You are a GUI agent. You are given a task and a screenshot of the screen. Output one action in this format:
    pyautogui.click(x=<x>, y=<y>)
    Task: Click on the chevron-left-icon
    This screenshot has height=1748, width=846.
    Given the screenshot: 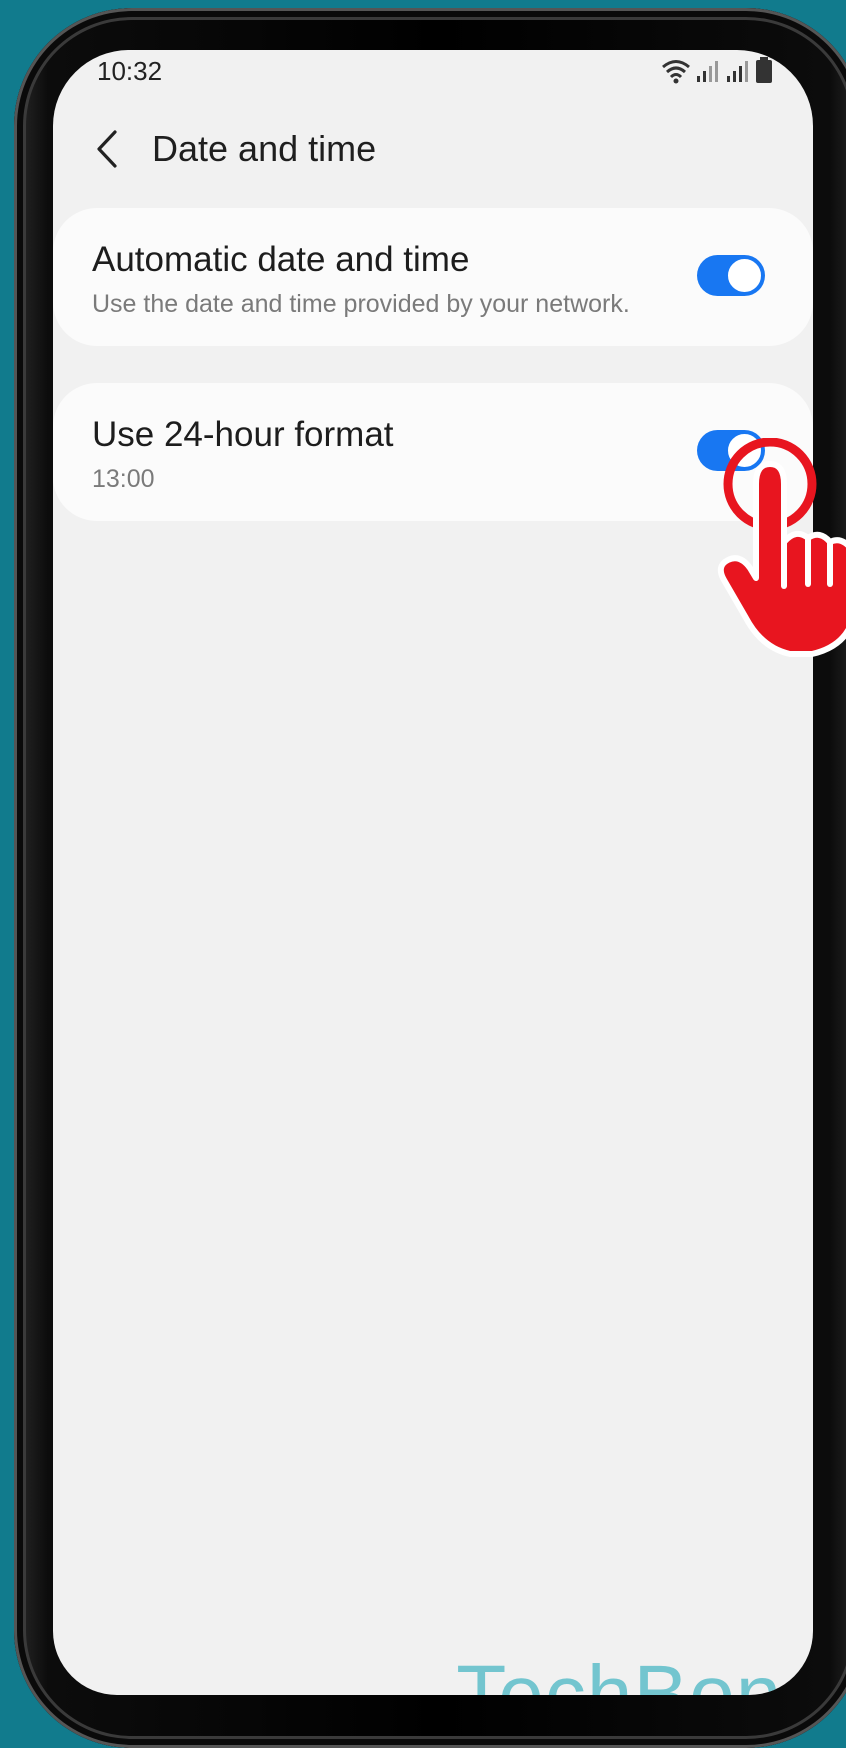 What is the action you would take?
    pyautogui.click(x=107, y=149)
    